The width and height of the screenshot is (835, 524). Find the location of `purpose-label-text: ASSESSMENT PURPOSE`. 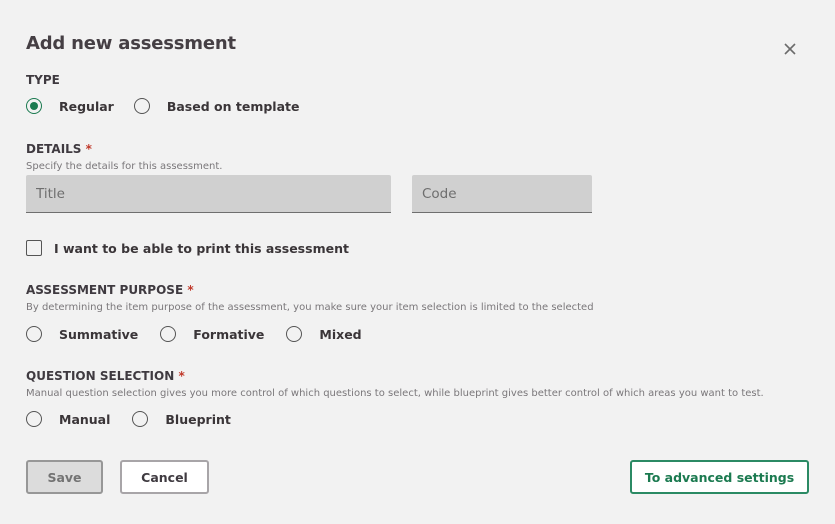

purpose-label-text: ASSESSMENT PURPOSE is located at coordinates (105, 290).